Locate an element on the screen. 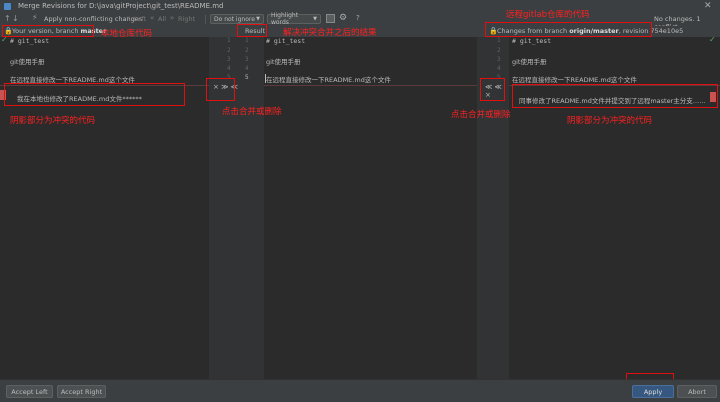 Image resolution: width=720 pixels, height=402 pixels. result-line-1: # git_test is located at coordinates (286, 41).